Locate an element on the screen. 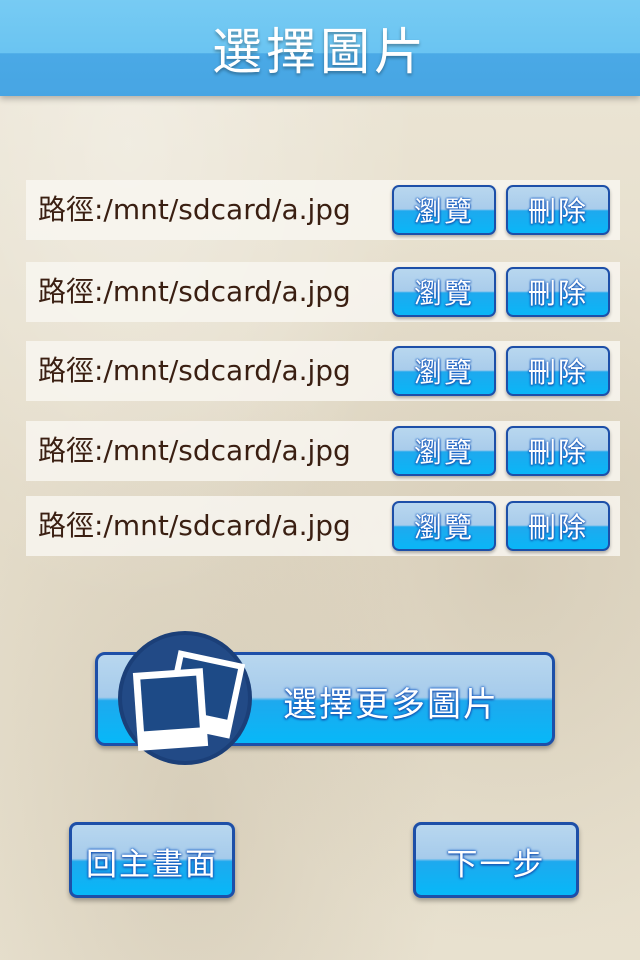  back-to-home-button: 回主畫面 is located at coordinates (152, 860).